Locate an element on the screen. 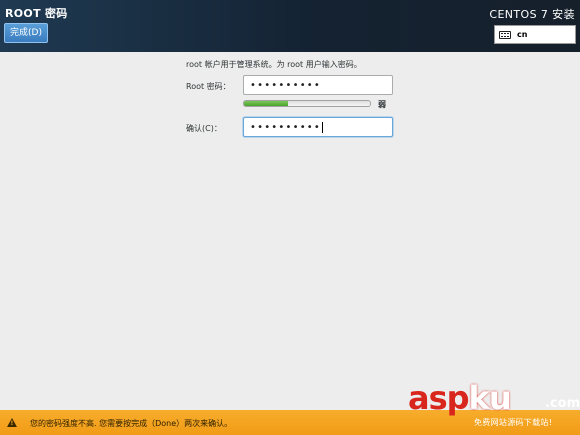  keyboard-layout-indicator: cn is located at coordinates (535, 34).